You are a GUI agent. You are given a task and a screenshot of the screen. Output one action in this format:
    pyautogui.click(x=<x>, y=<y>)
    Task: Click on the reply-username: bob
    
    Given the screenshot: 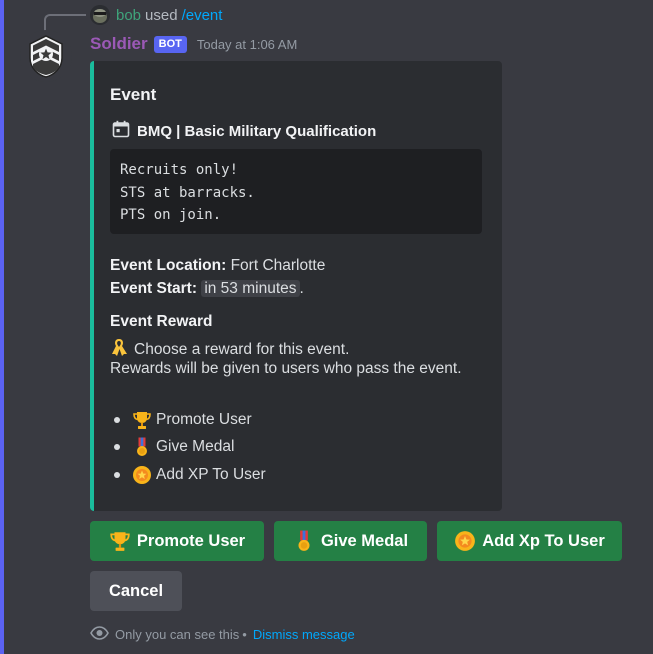 What is the action you would take?
    pyautogui.click(x=128, y=15)
    